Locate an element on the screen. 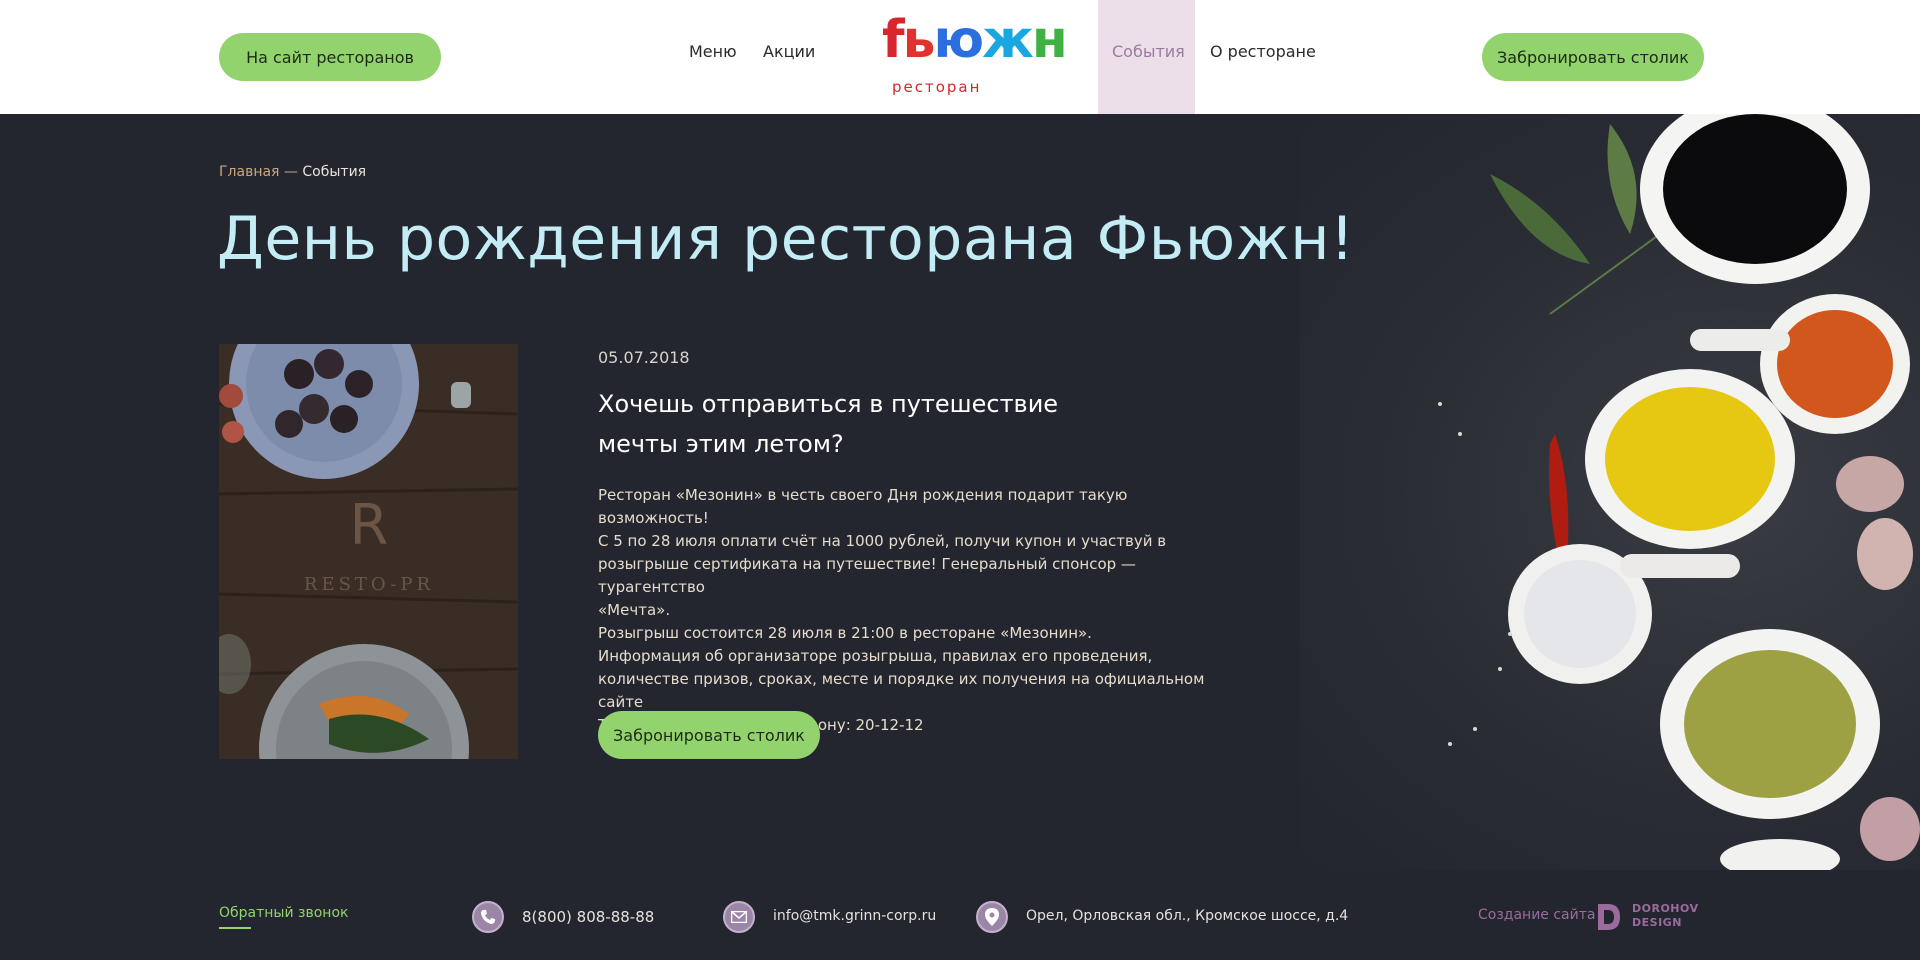 The height and width of the screenshot is (960, 1920). resto-pr-watermark: RESTO-PR is located at coordinates (369, 584).